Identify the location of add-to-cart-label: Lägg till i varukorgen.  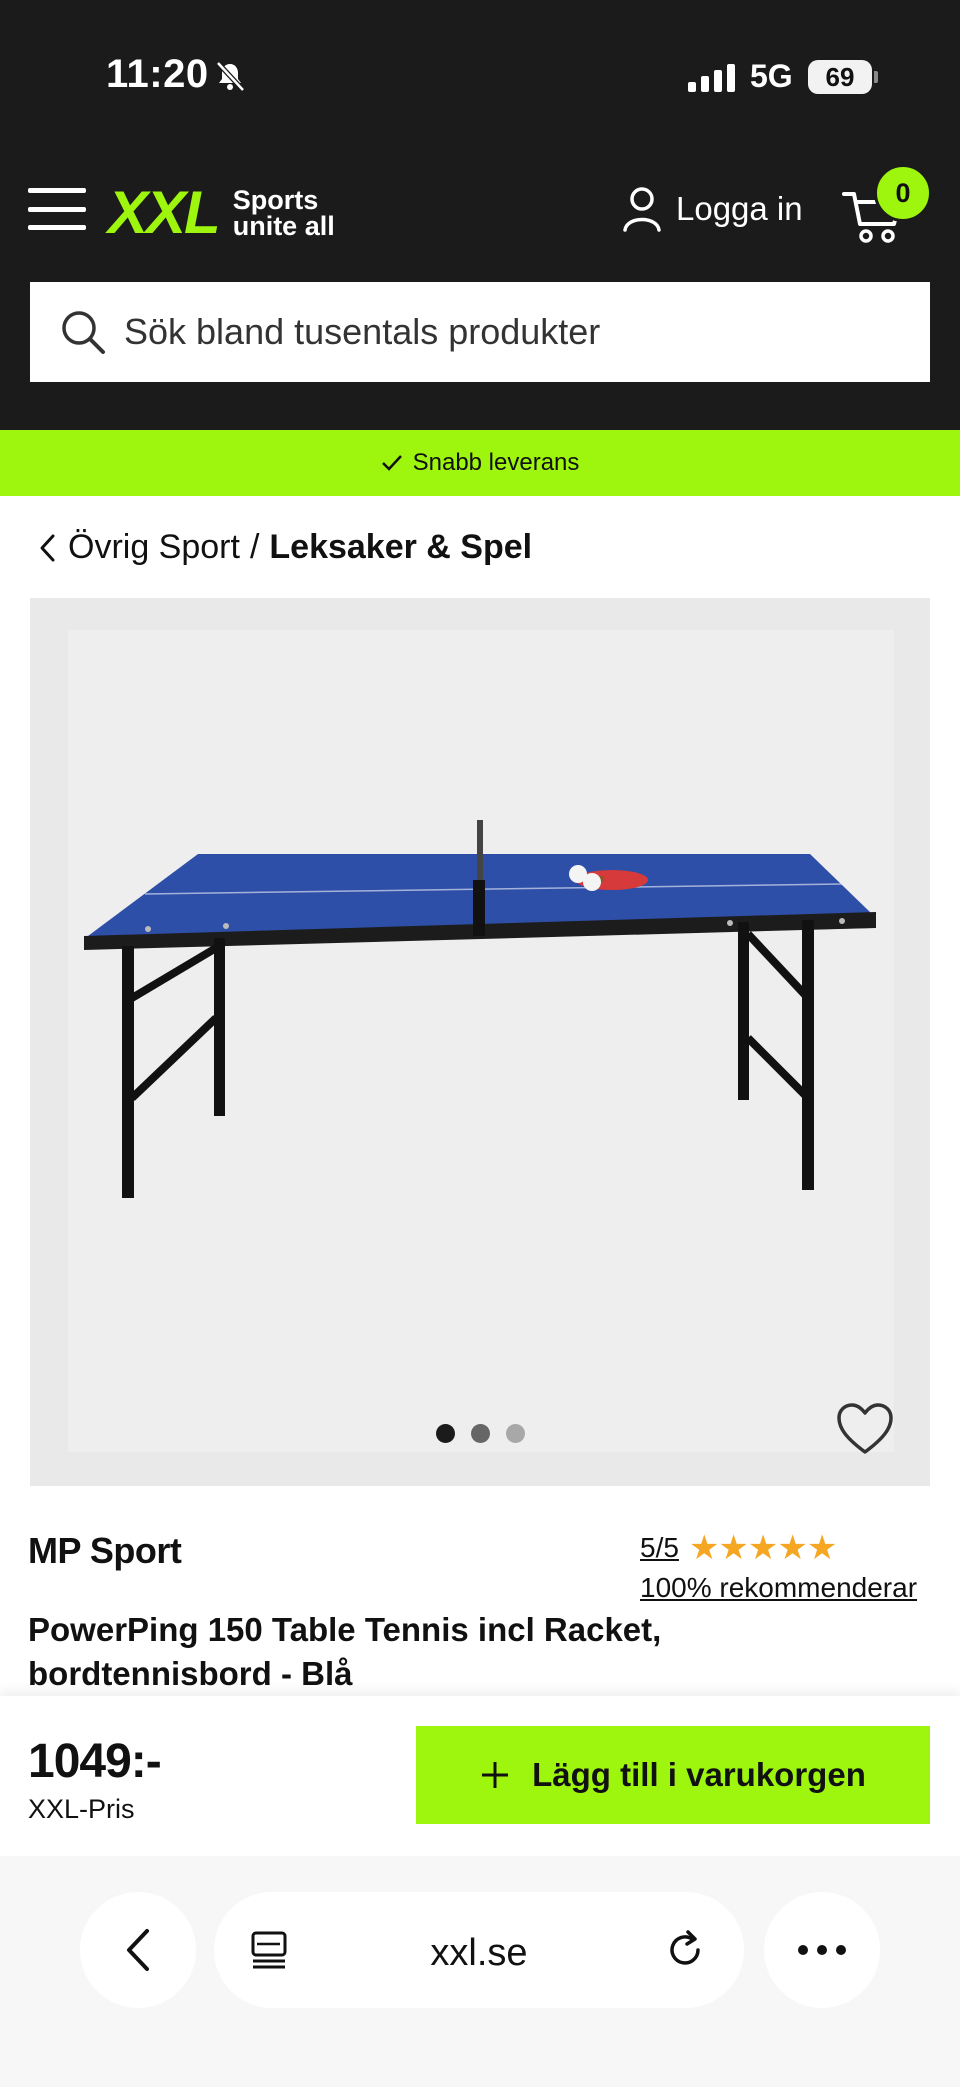
(699, 1774).